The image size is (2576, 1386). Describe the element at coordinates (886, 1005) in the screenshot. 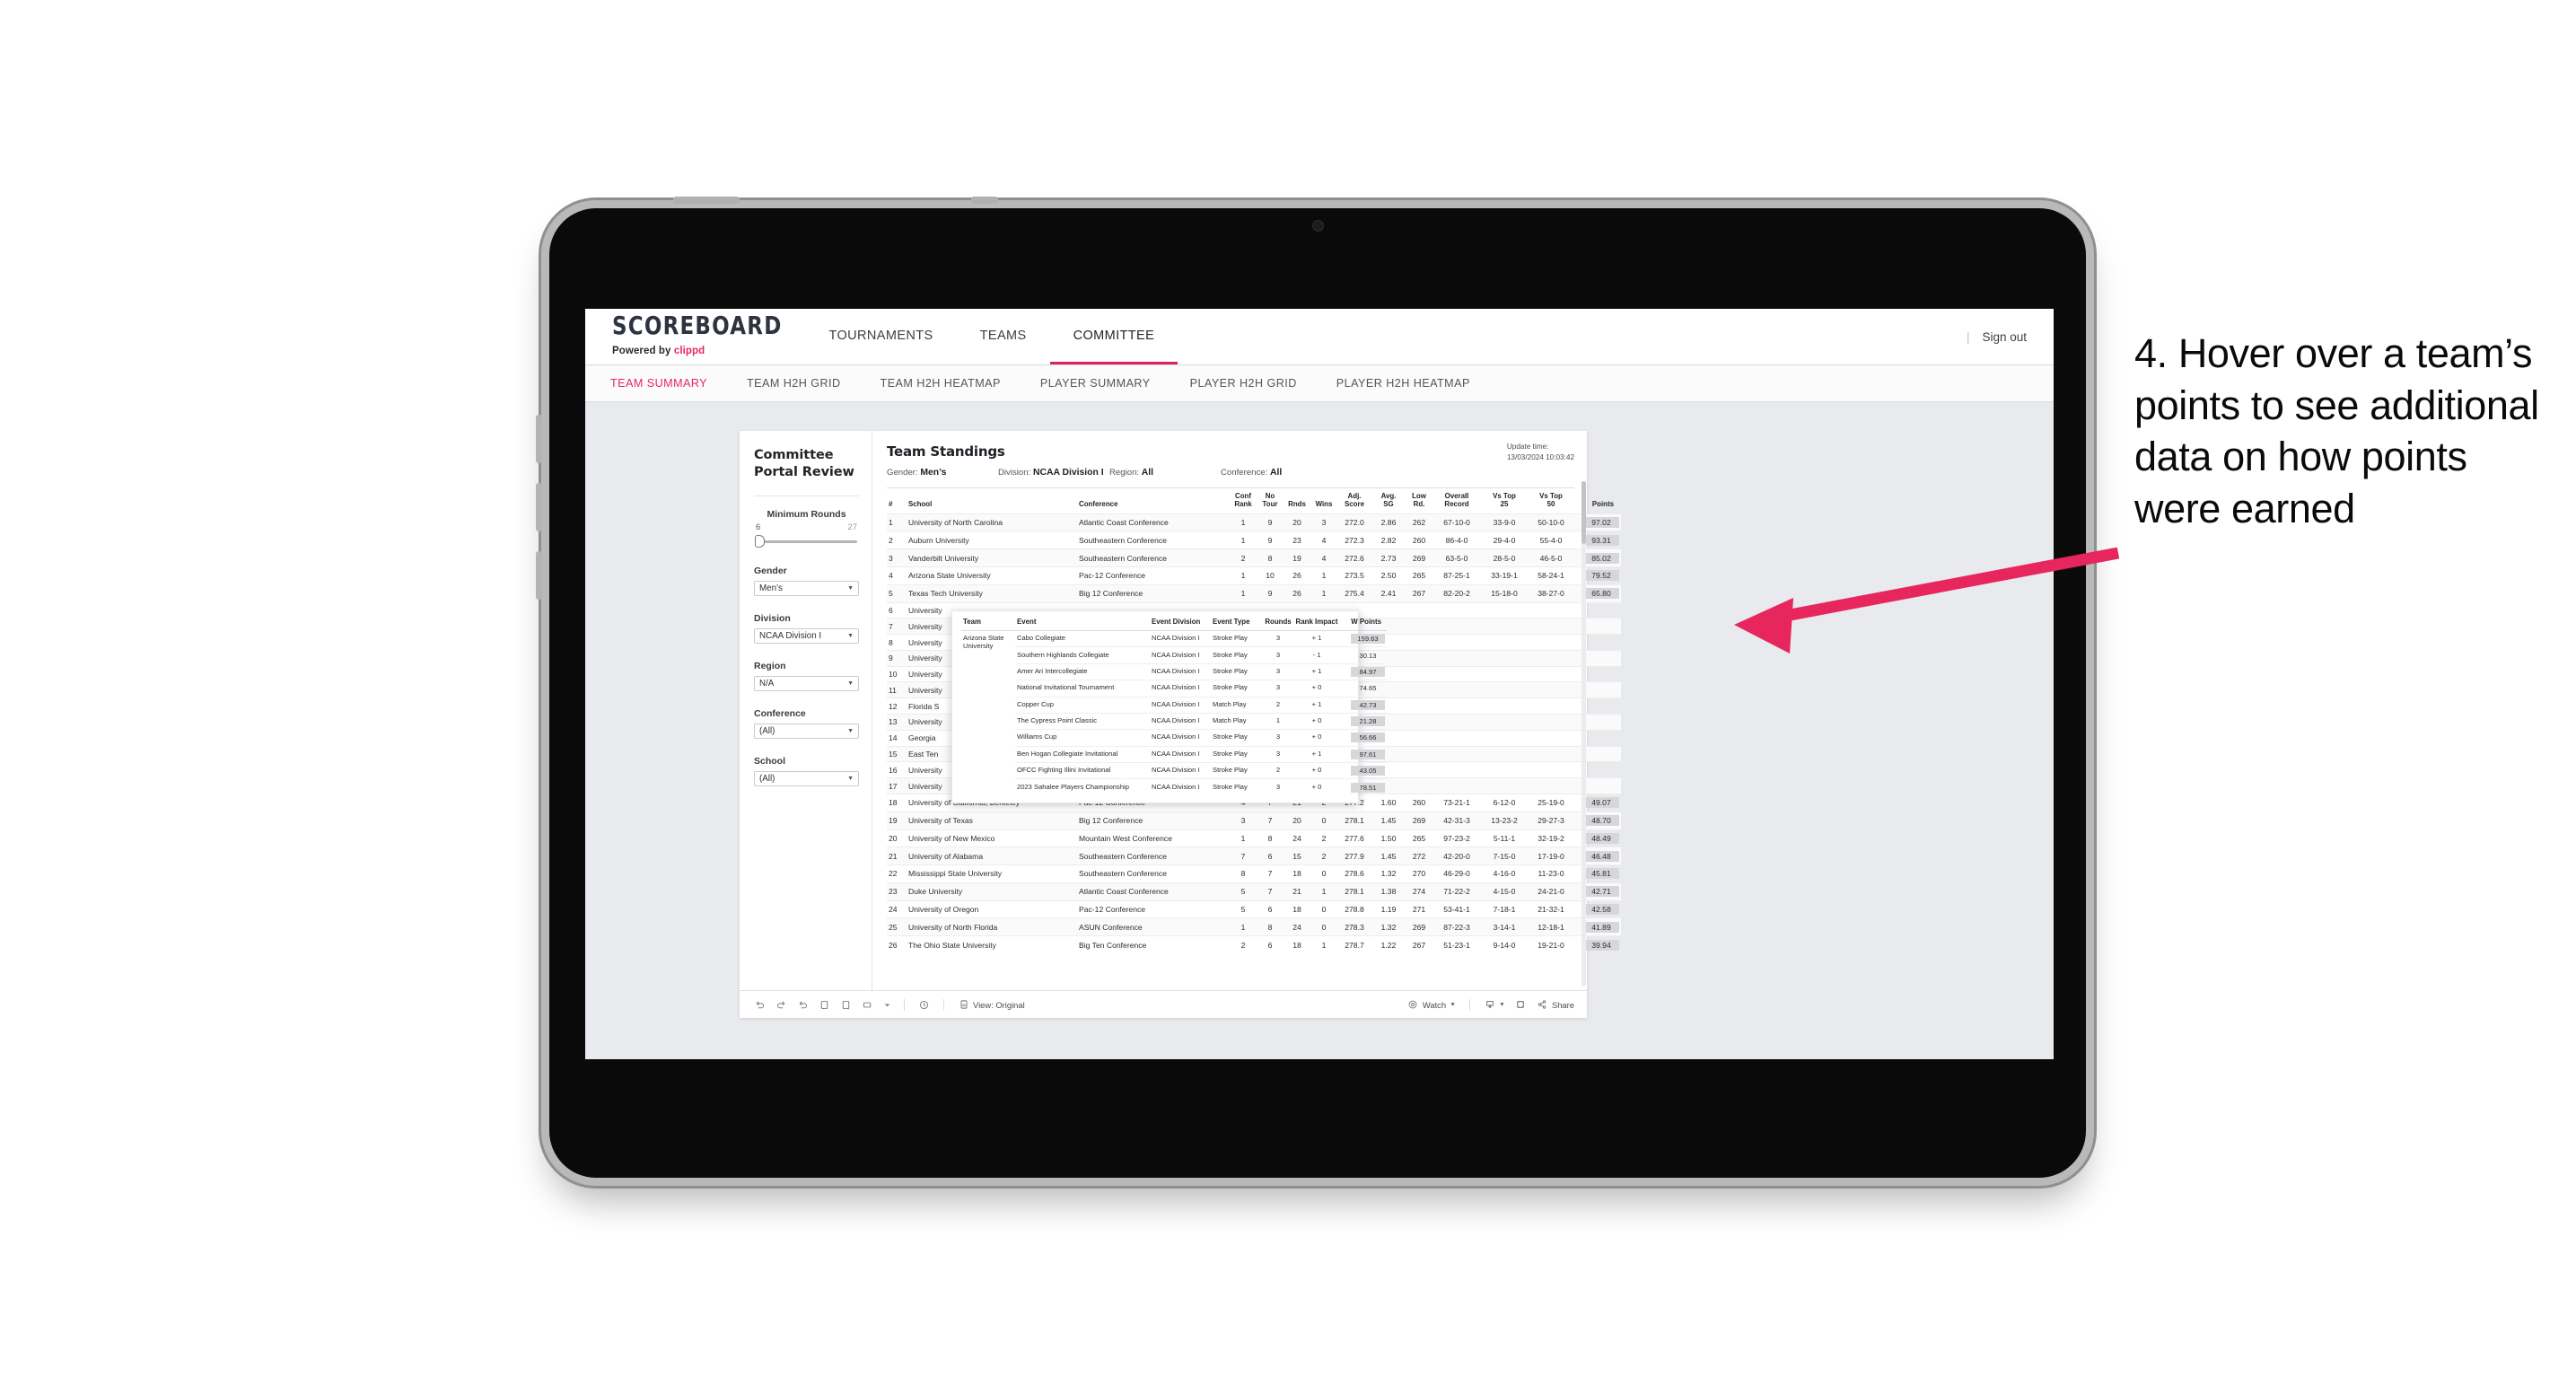

I see `chevron-down-icon` at that location.